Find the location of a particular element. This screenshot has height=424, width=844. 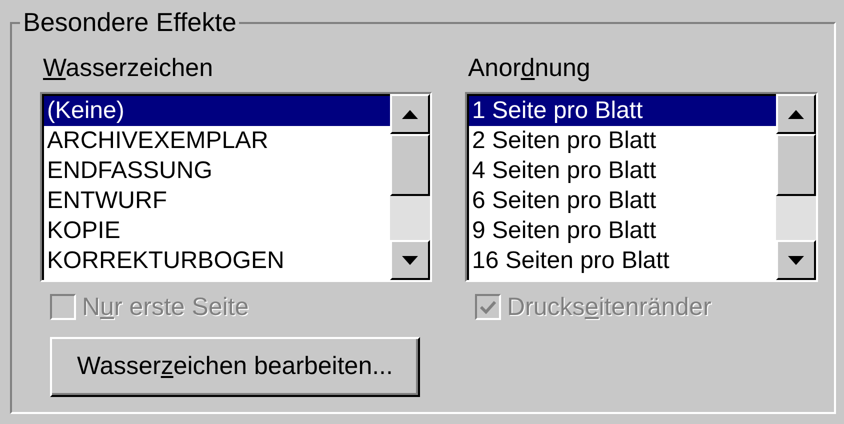

list-item: 2 Seiten pro Blatt is located at coordinates (622, 141).